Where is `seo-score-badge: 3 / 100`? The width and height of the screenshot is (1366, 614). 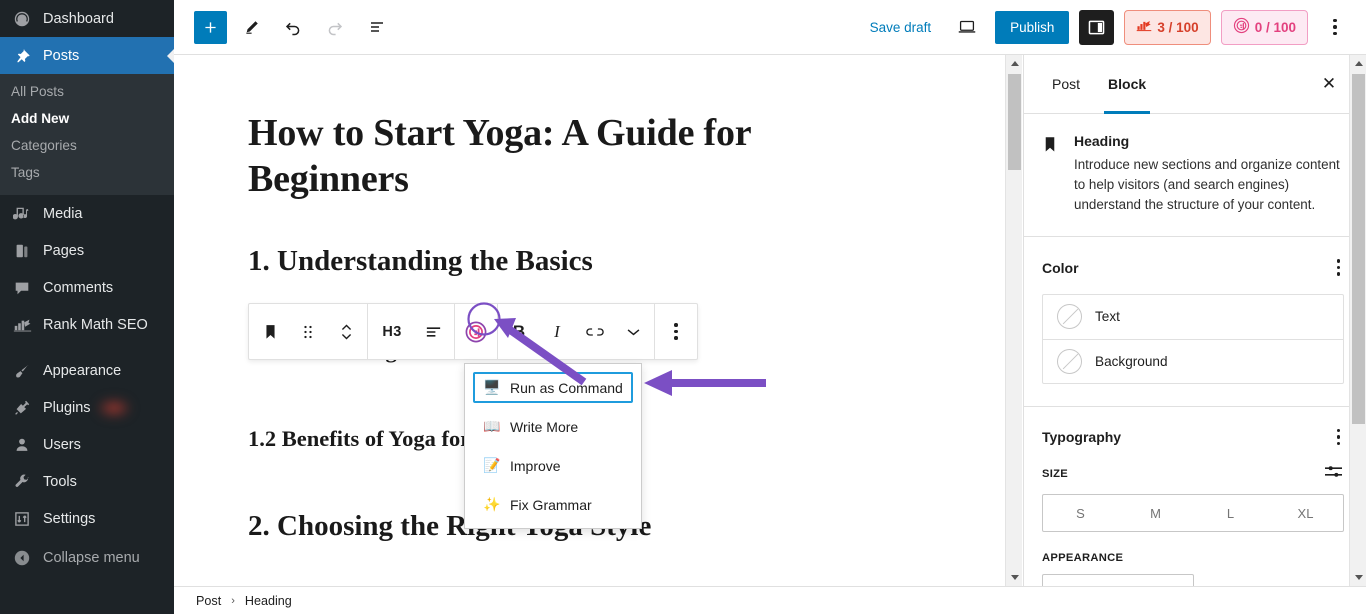
seo-score-badge: 3 / 100 is located at coordinates (1167, 27).